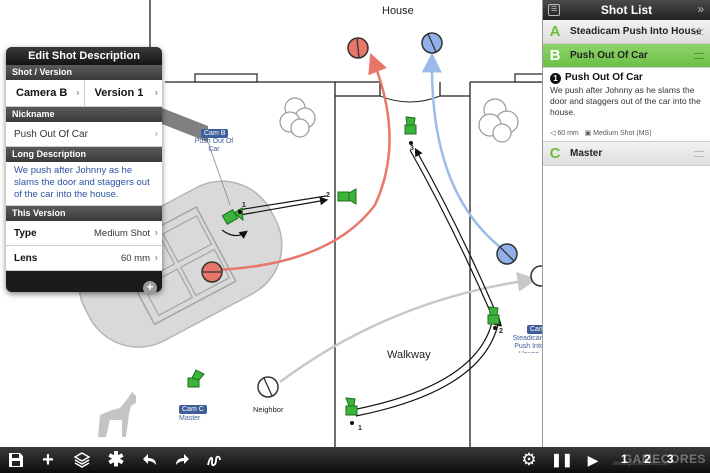 The height and width of the screenshot is (473, 710). I want to click on shot-number-badge: 1, so click(555, 78).